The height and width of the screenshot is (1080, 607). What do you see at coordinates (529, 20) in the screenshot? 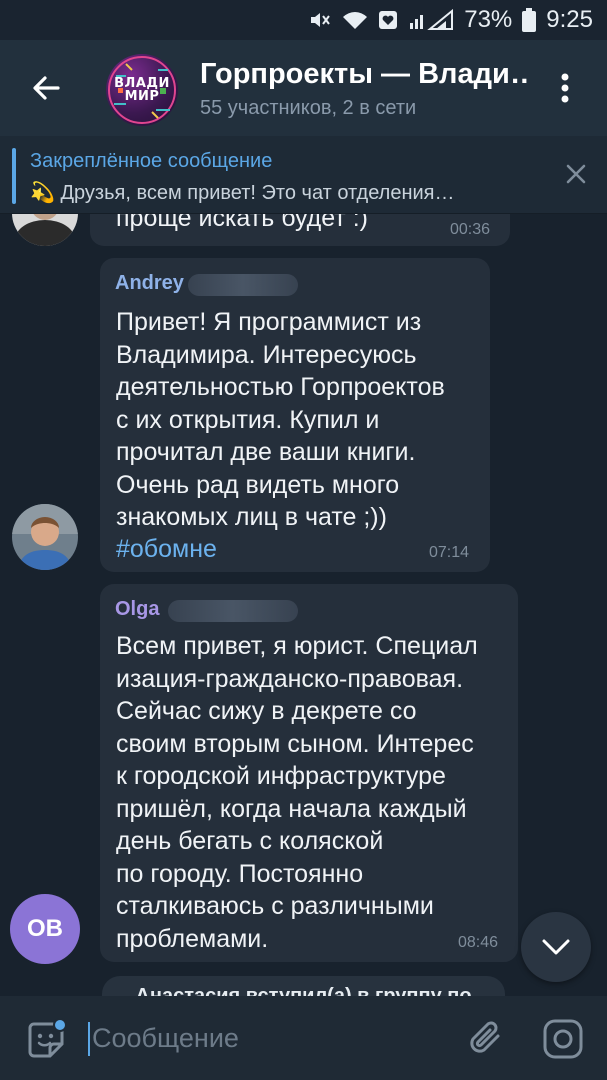
I see `battery-icon` at bounding box center [529, 20].